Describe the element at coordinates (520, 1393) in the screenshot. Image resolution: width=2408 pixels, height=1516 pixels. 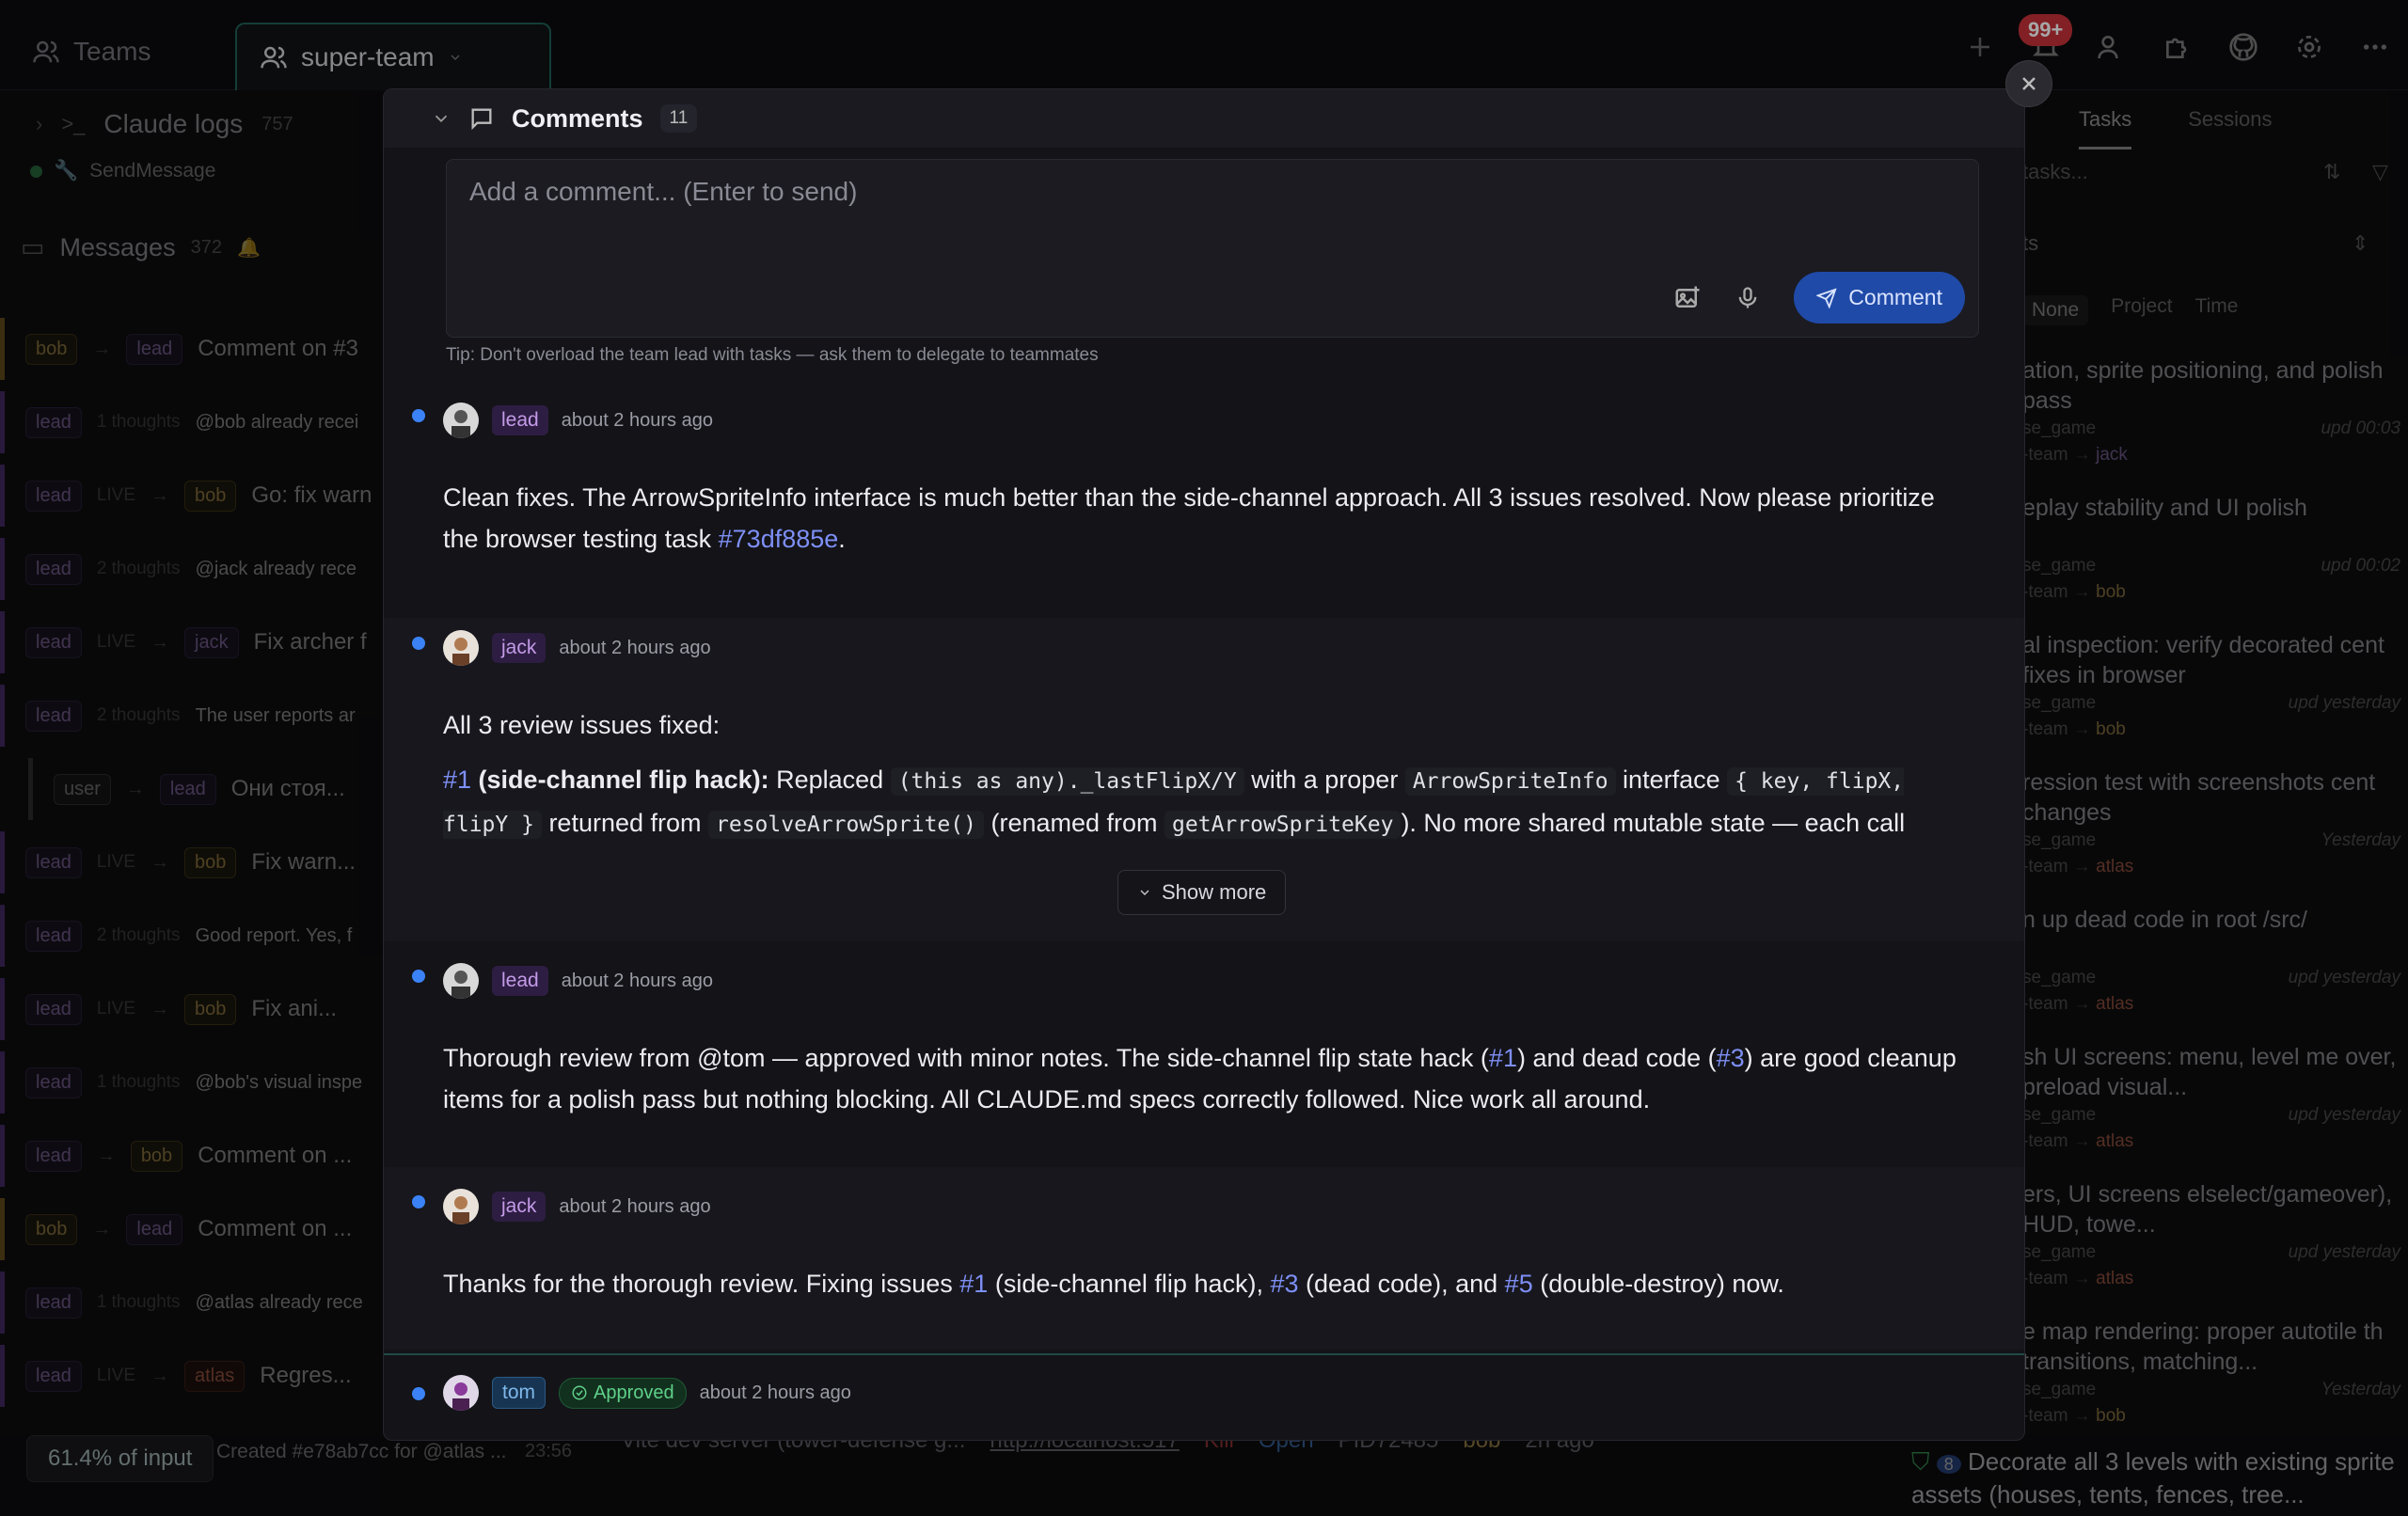
I see `author-badge: tom` at that location.